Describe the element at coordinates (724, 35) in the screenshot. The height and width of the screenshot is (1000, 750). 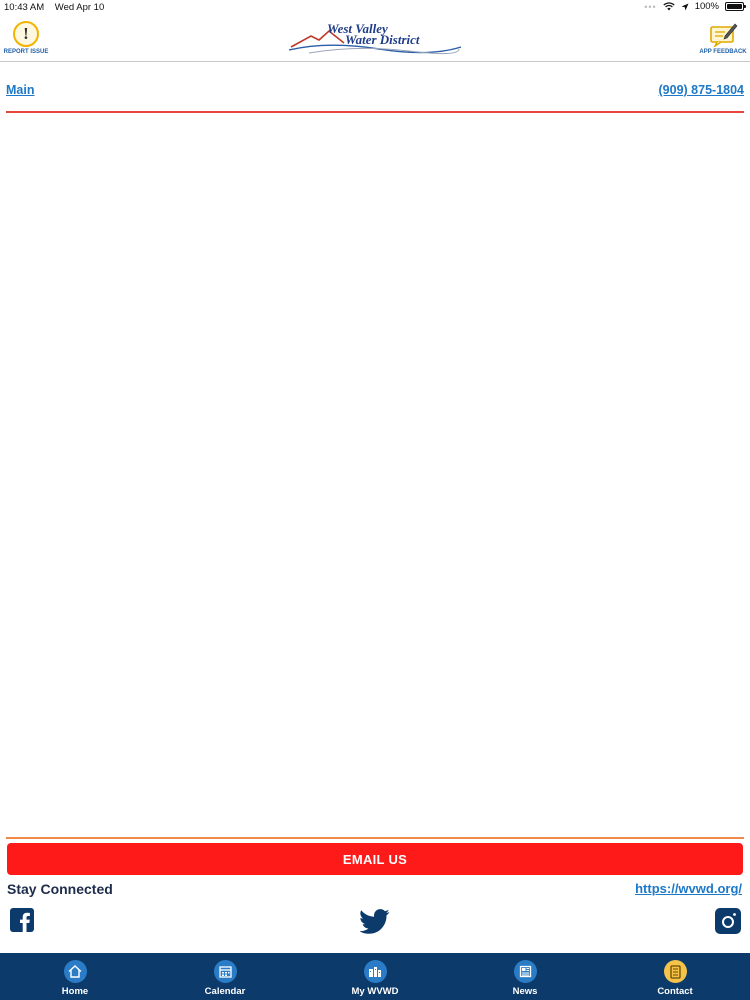
I see `feedback-note-icon` at that location.